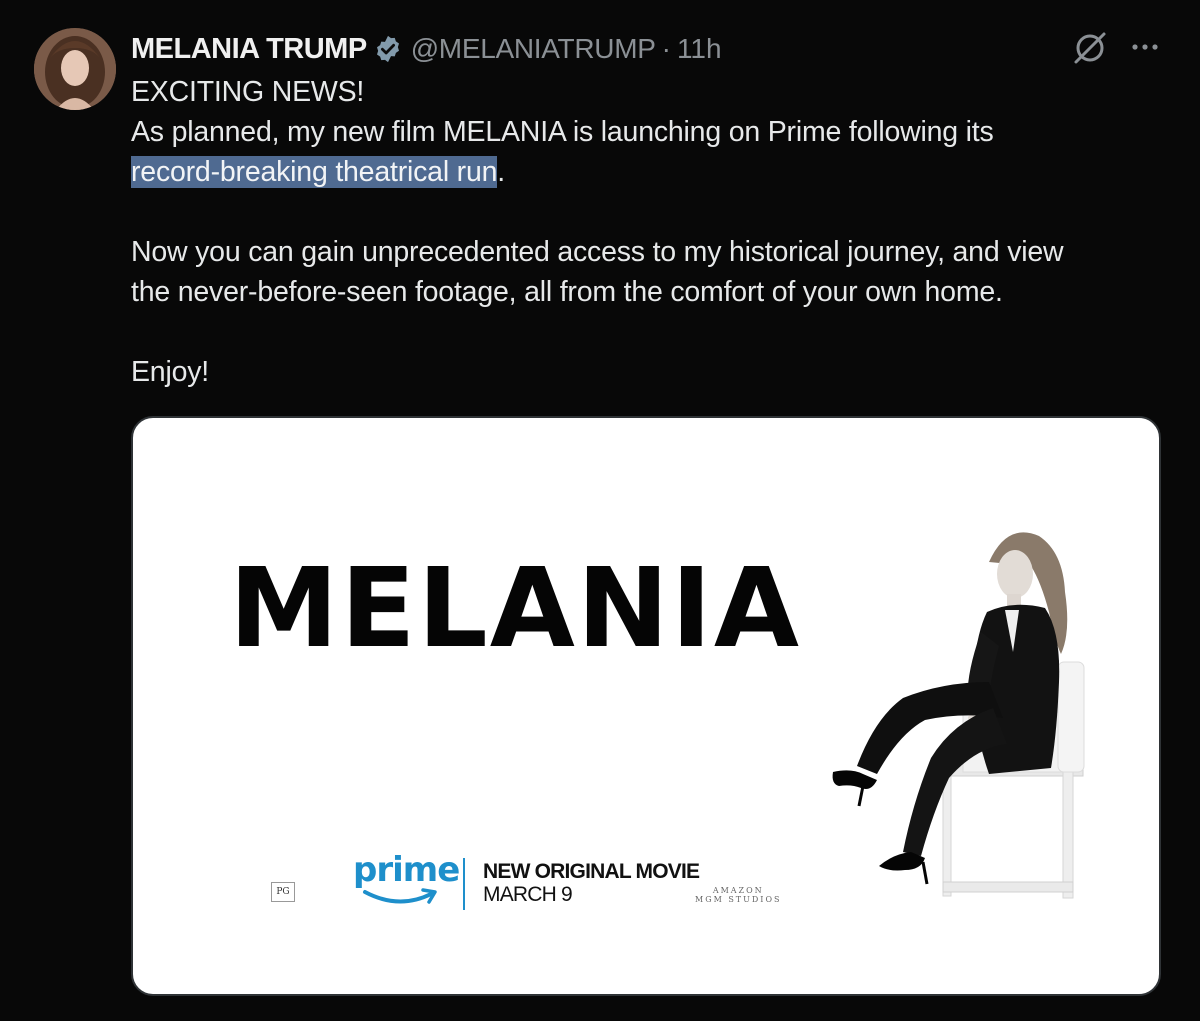  I want to click on prime-smile-icon, so click(400, 896).